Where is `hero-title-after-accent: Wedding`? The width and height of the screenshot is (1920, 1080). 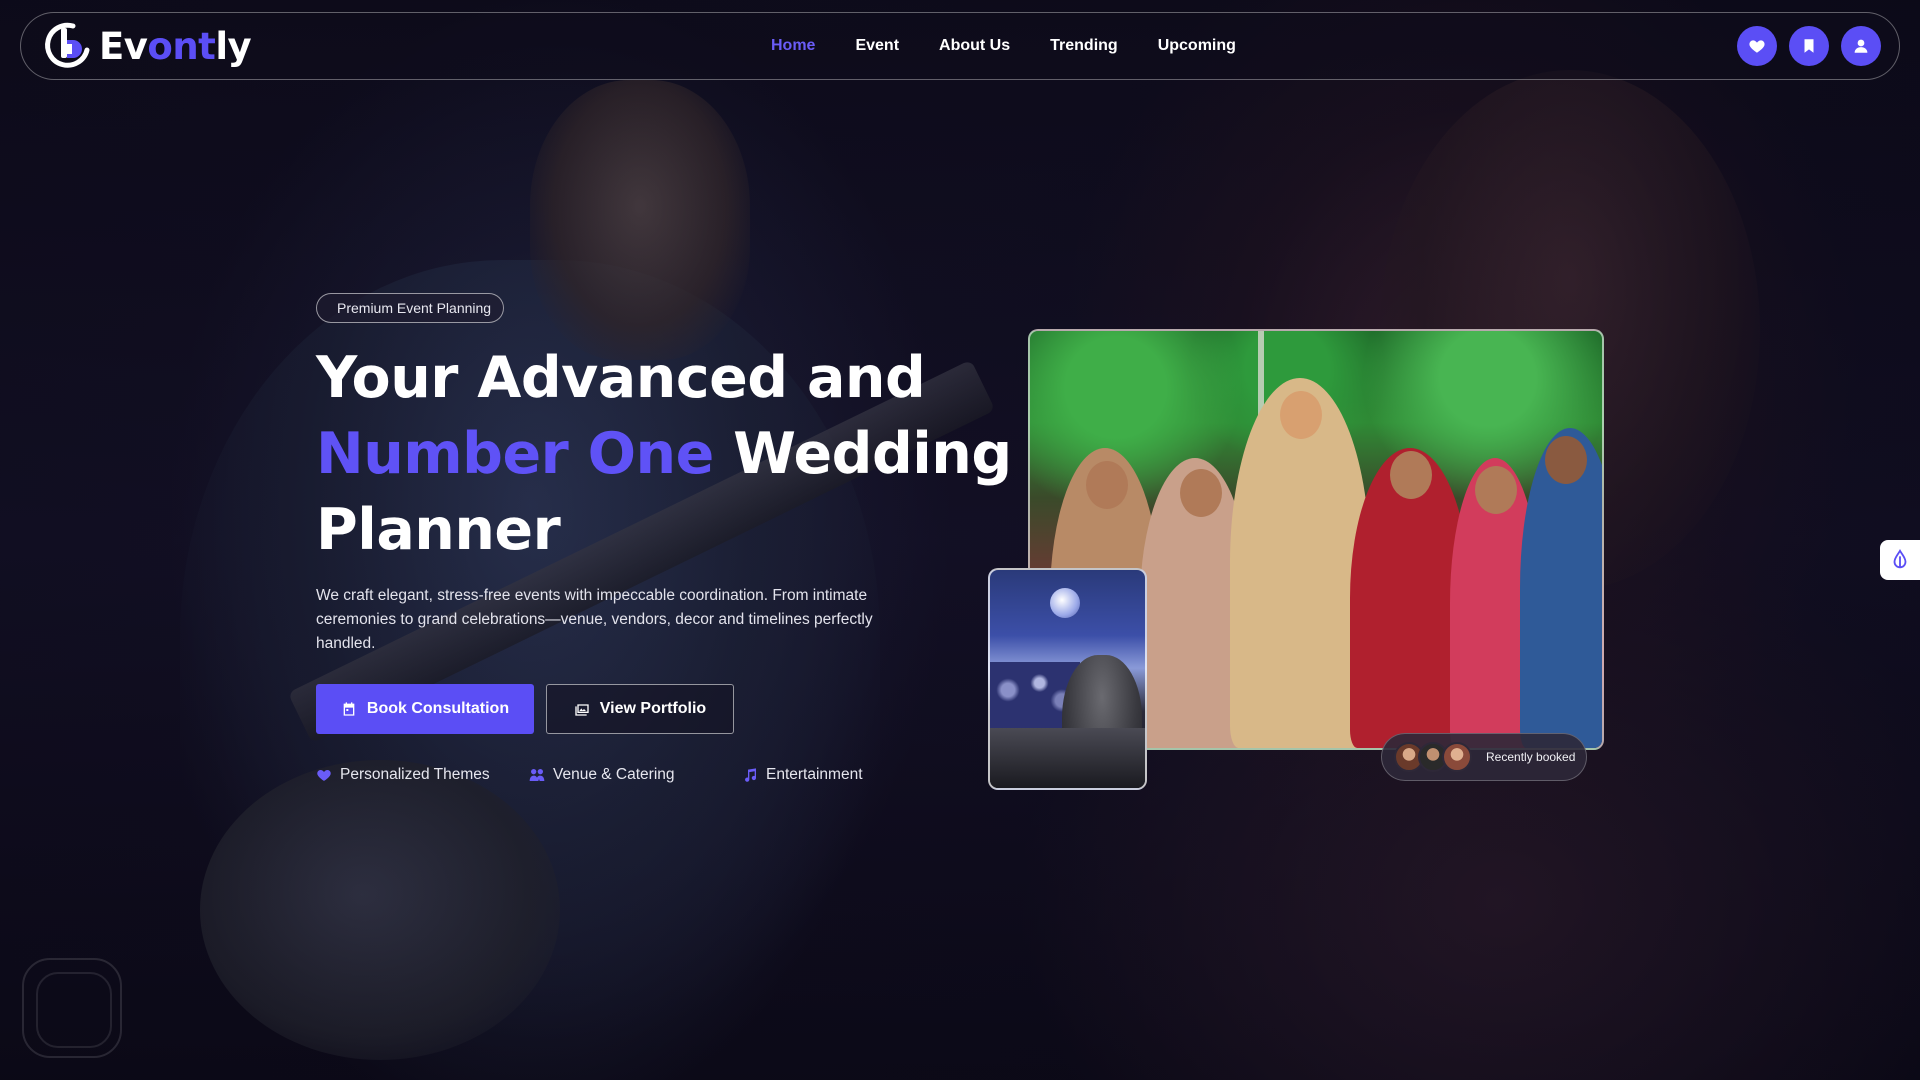 hero-title-after-accent: Wedding is located at coordinates (872, 454).